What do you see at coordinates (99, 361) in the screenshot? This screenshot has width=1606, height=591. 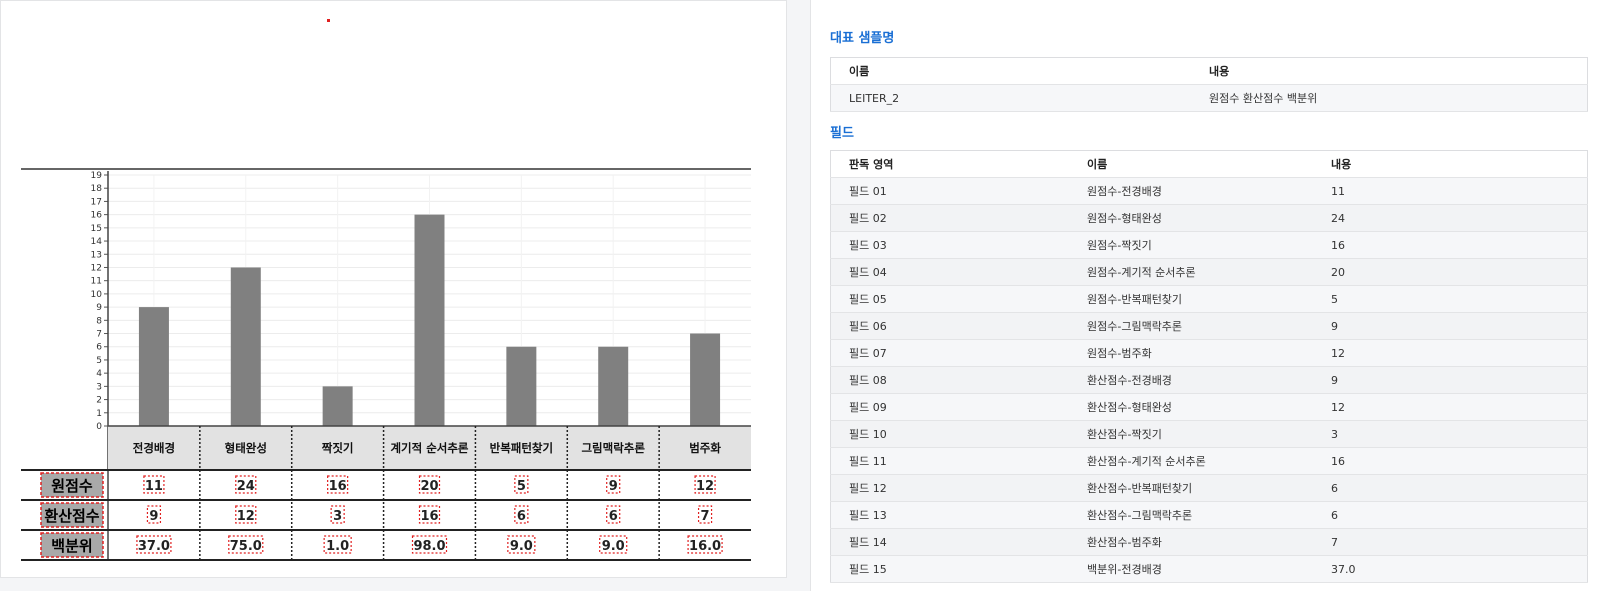 I see `y-tick-label: 5` at bounding box center [99, 361].